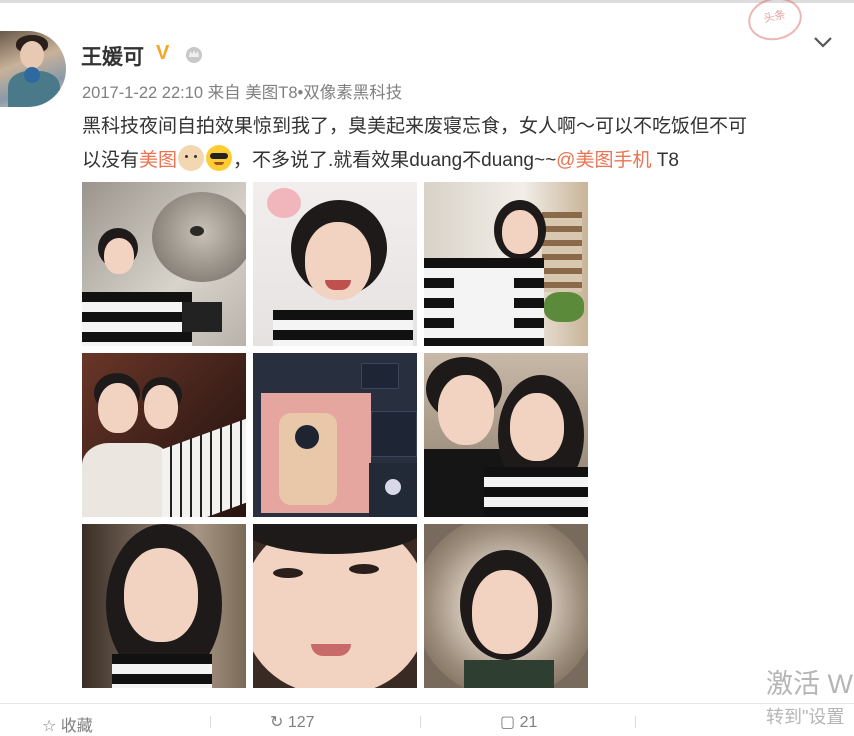 This screenshot has height=736, width=854. What do you see at coordinates (158, 160) in the screenshot?
I see `meitu-link: 美图` at bounding box center [158, 160].